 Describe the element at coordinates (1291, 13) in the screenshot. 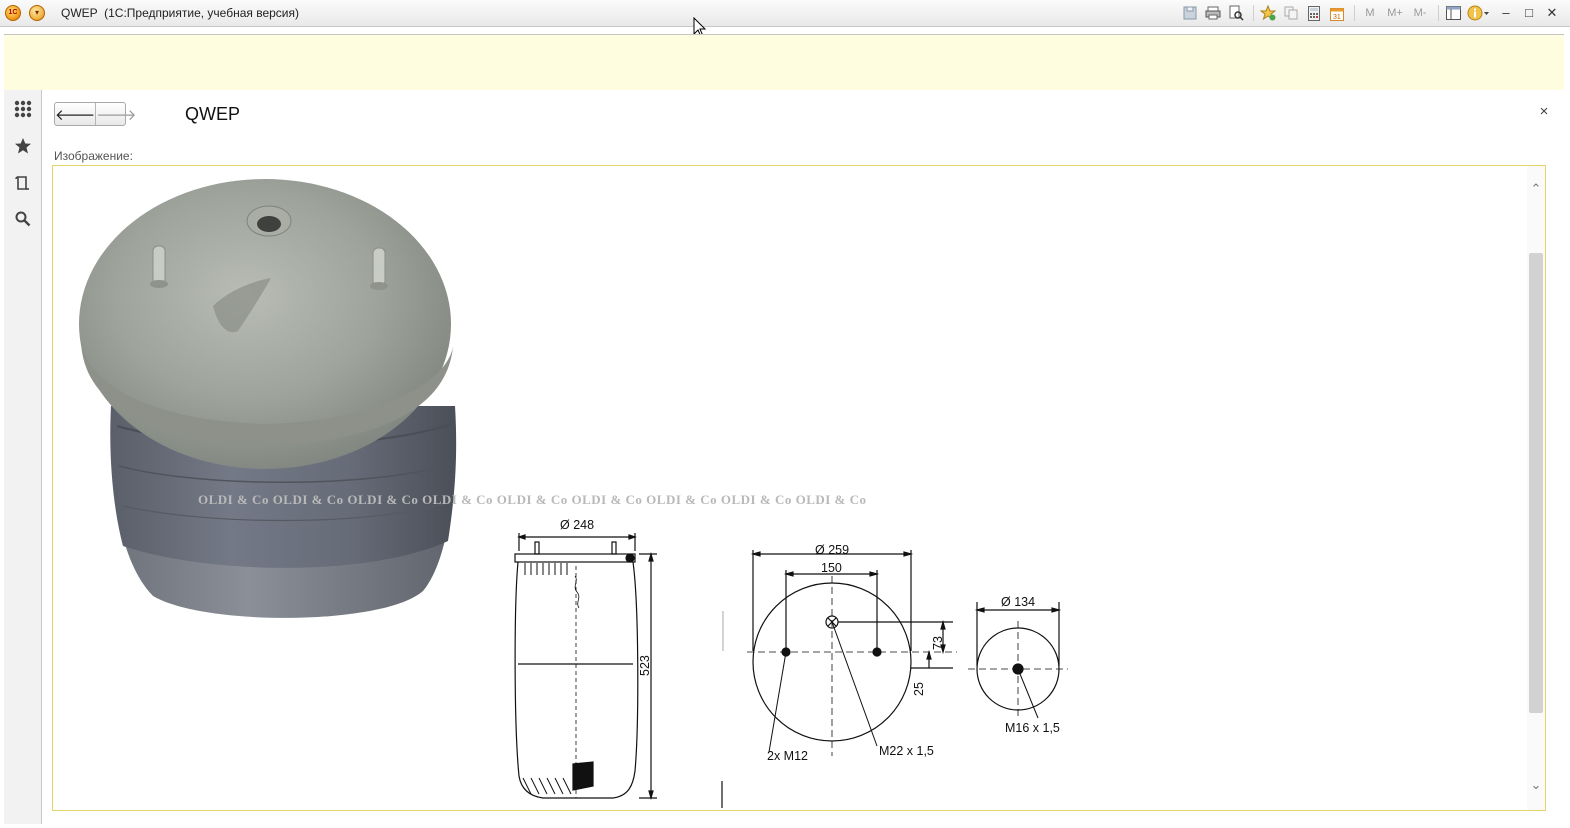

I see `copy-icon` at that location.